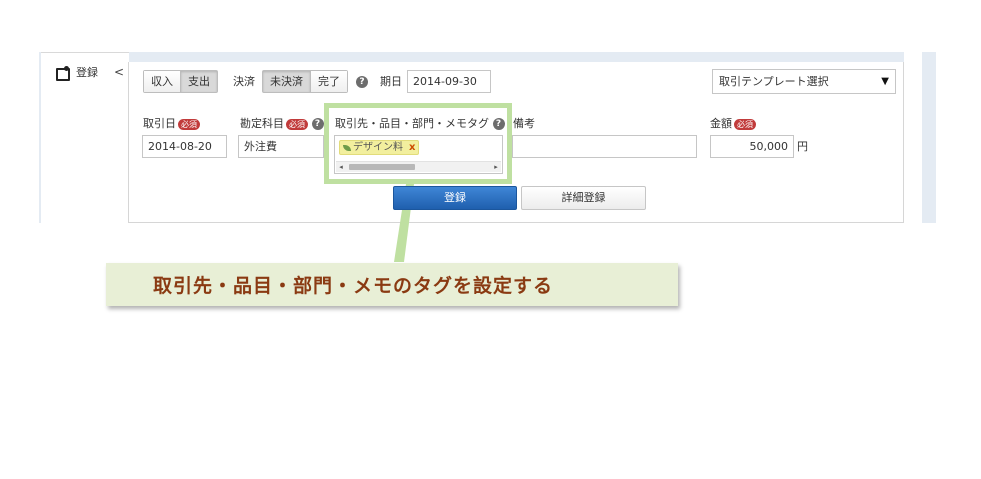  Describe the element at coordinates (198, 81) in the screenshot. I see `type-expense-button: 支出` at that location.